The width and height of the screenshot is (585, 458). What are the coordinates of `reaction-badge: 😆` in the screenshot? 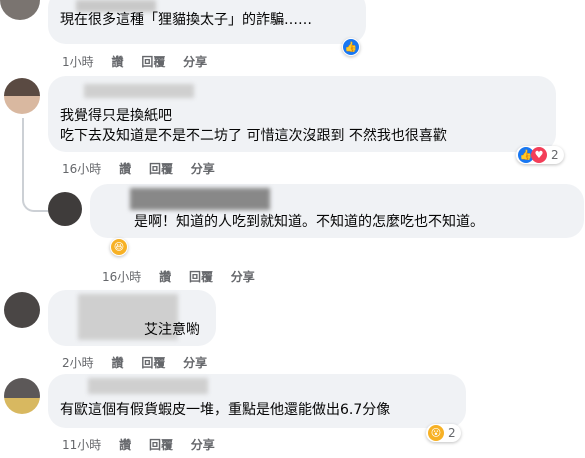 It's located at (119, 247).